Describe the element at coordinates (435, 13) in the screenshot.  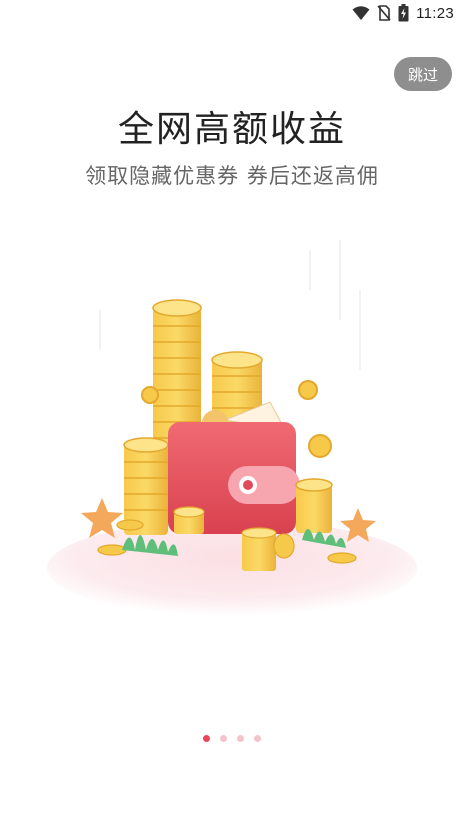
I see `status-time: 11:23` at that location.